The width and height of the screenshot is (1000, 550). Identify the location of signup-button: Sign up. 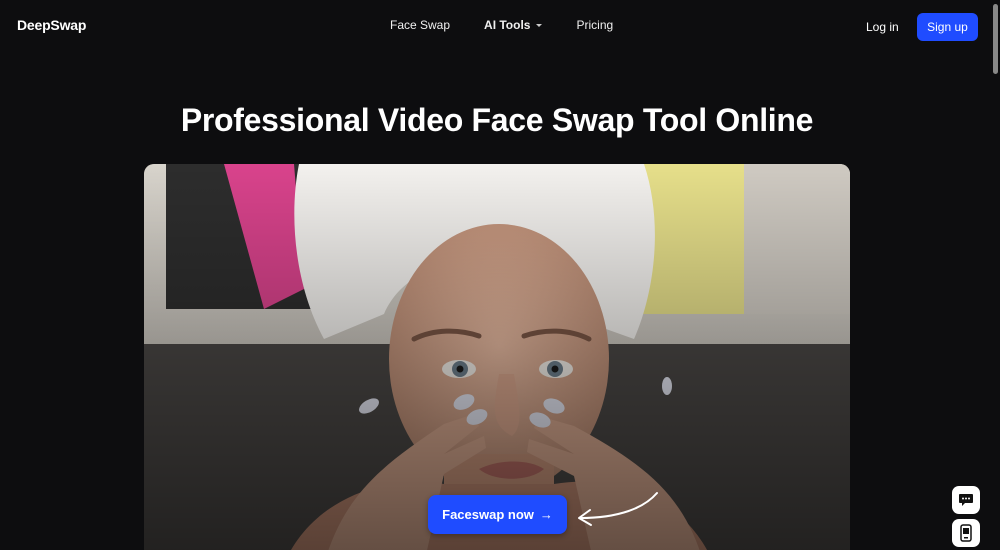
(947, 27).